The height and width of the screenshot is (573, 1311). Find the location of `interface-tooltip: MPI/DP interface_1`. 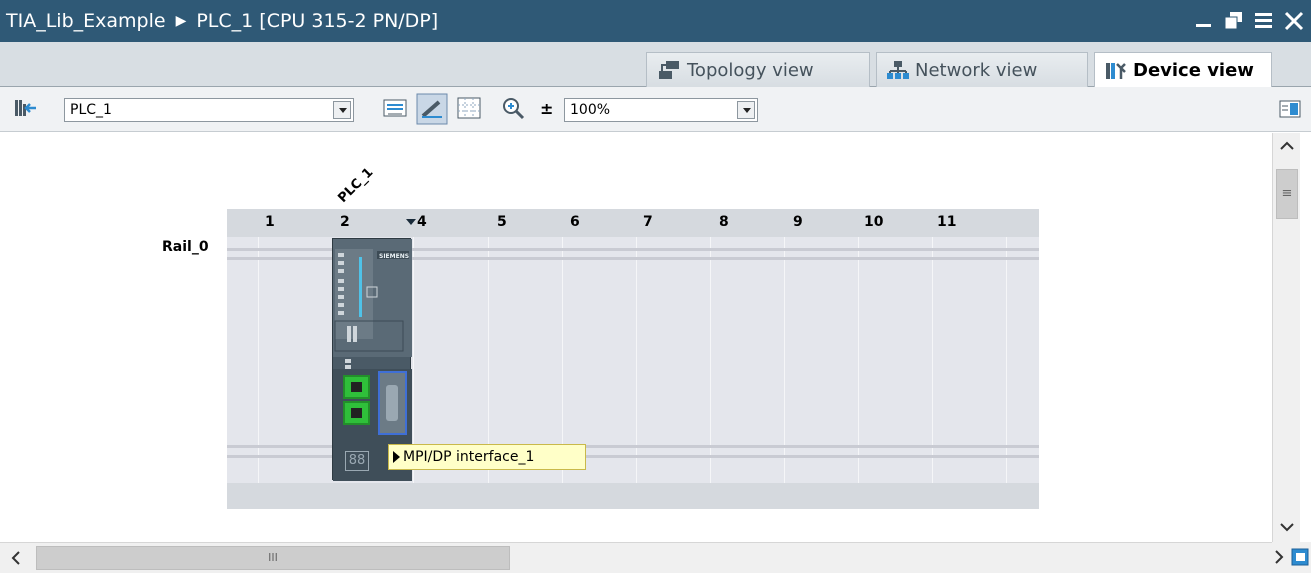

interface-tooltip: MPI/DP interface_1 is located at coordinates (487, 457).